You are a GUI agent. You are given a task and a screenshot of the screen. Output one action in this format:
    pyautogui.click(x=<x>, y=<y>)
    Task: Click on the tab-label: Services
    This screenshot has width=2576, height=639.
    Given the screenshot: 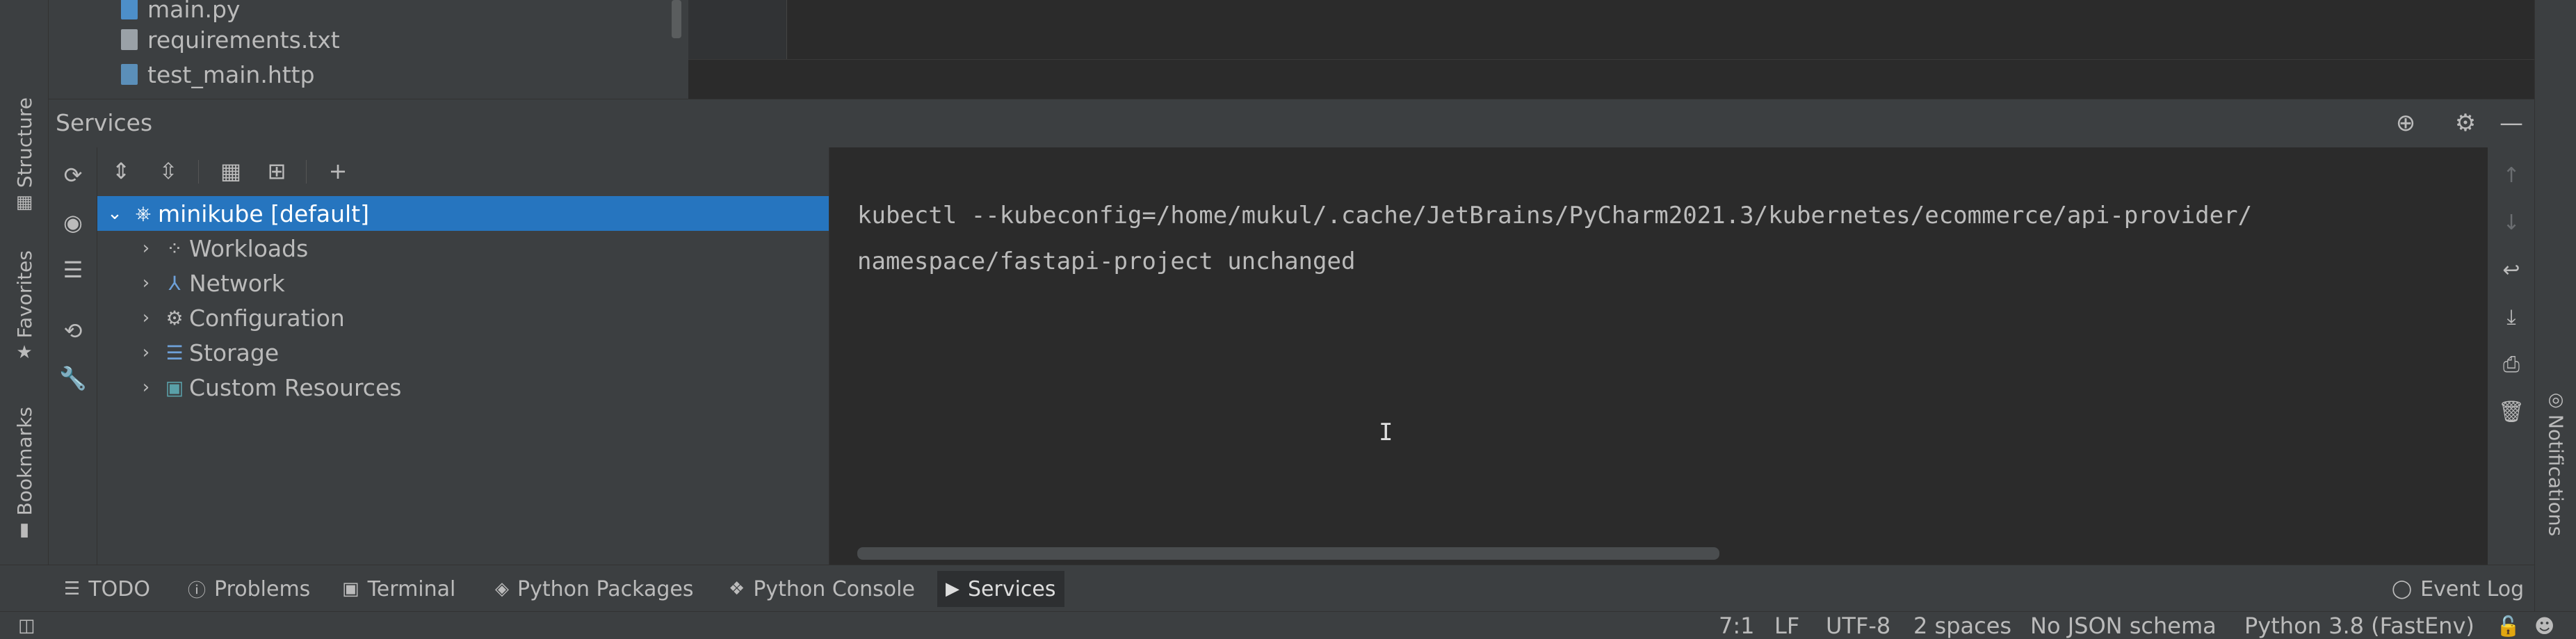 What is the action you would take?
    pyautogui.click(x=1012, y=588)
    